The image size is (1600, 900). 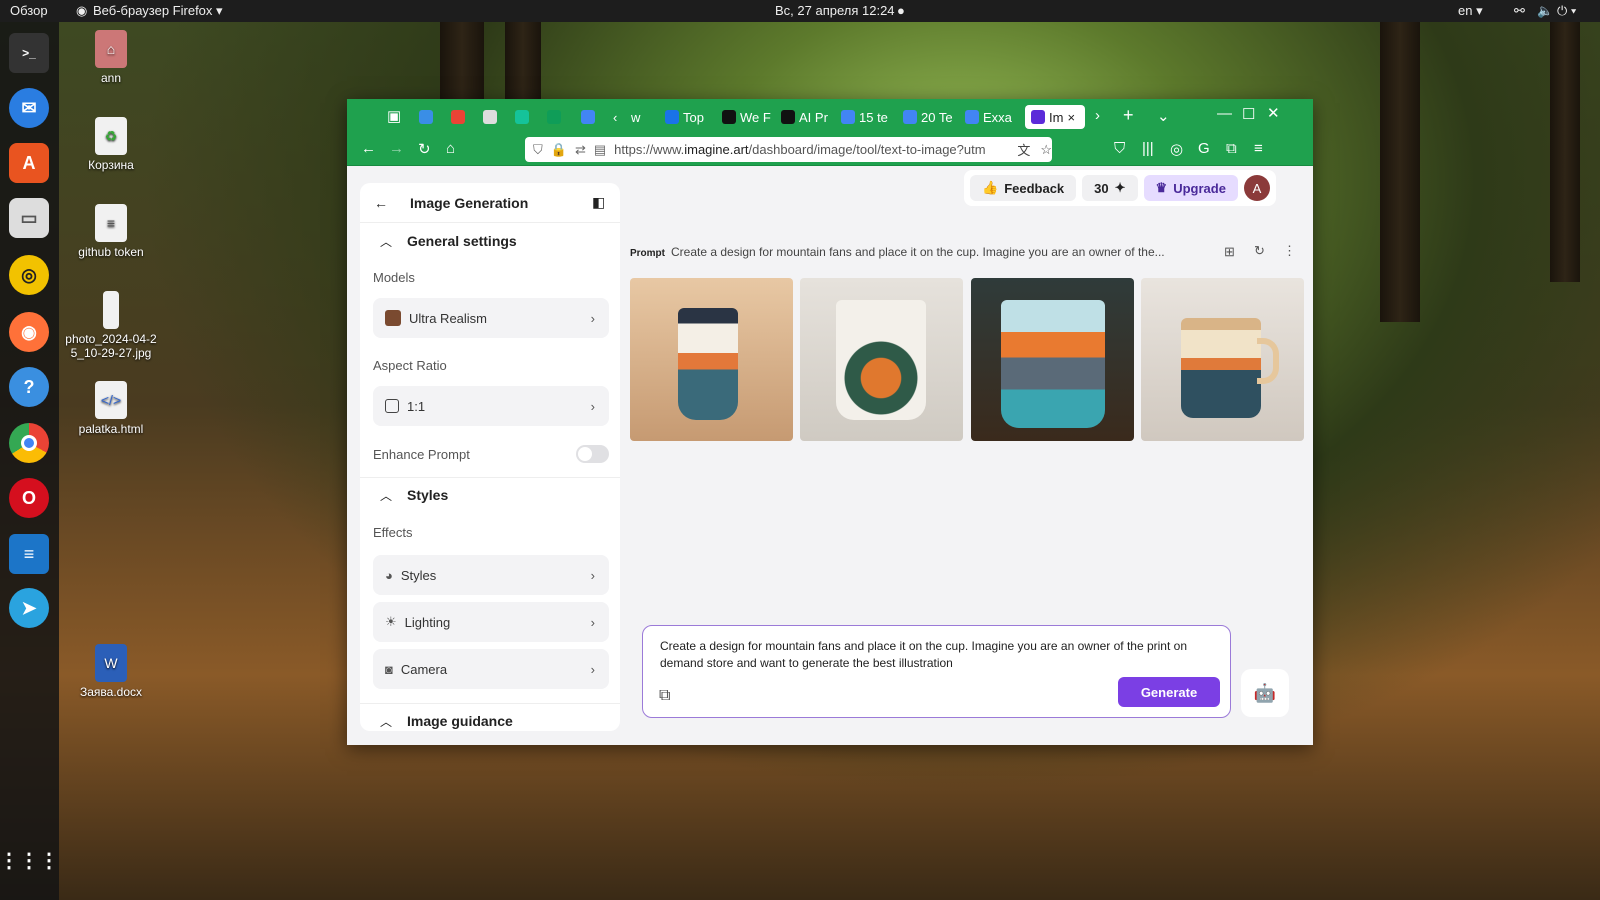 I want to click on account-icon: ◎, so click(x=1176, y=149).